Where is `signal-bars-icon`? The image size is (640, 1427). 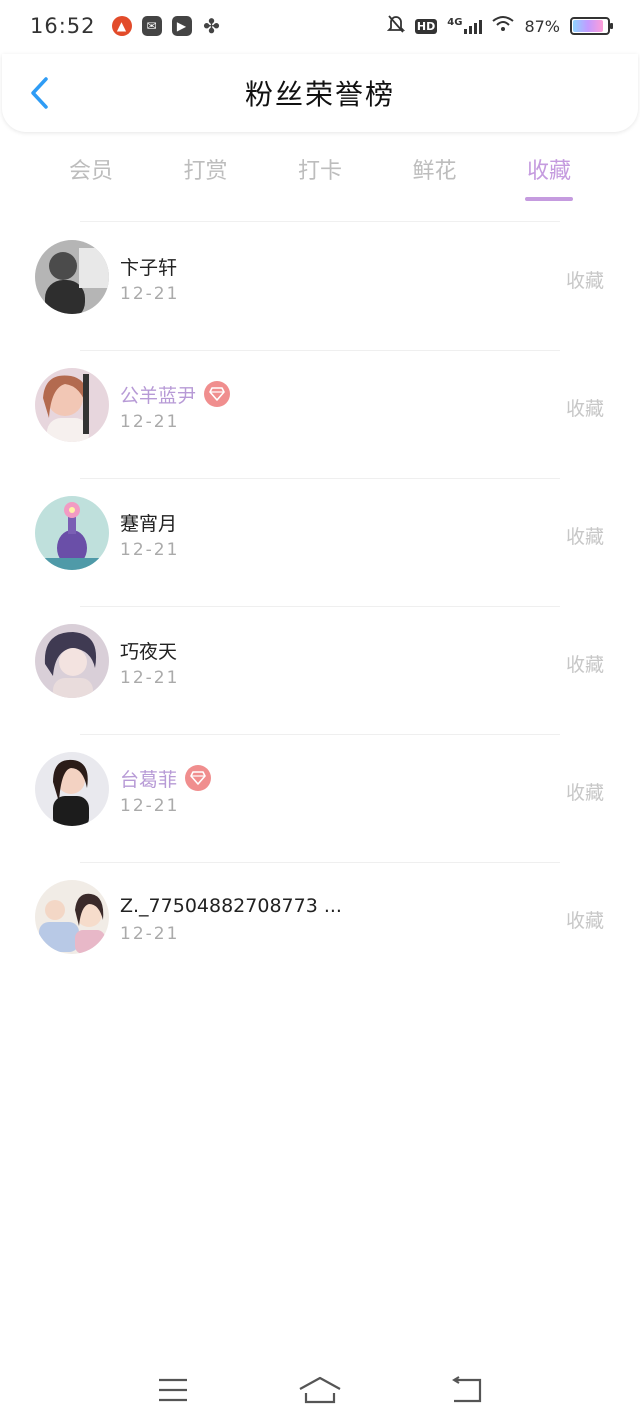 signal-bars-icon is located at coordinates (473, 26).